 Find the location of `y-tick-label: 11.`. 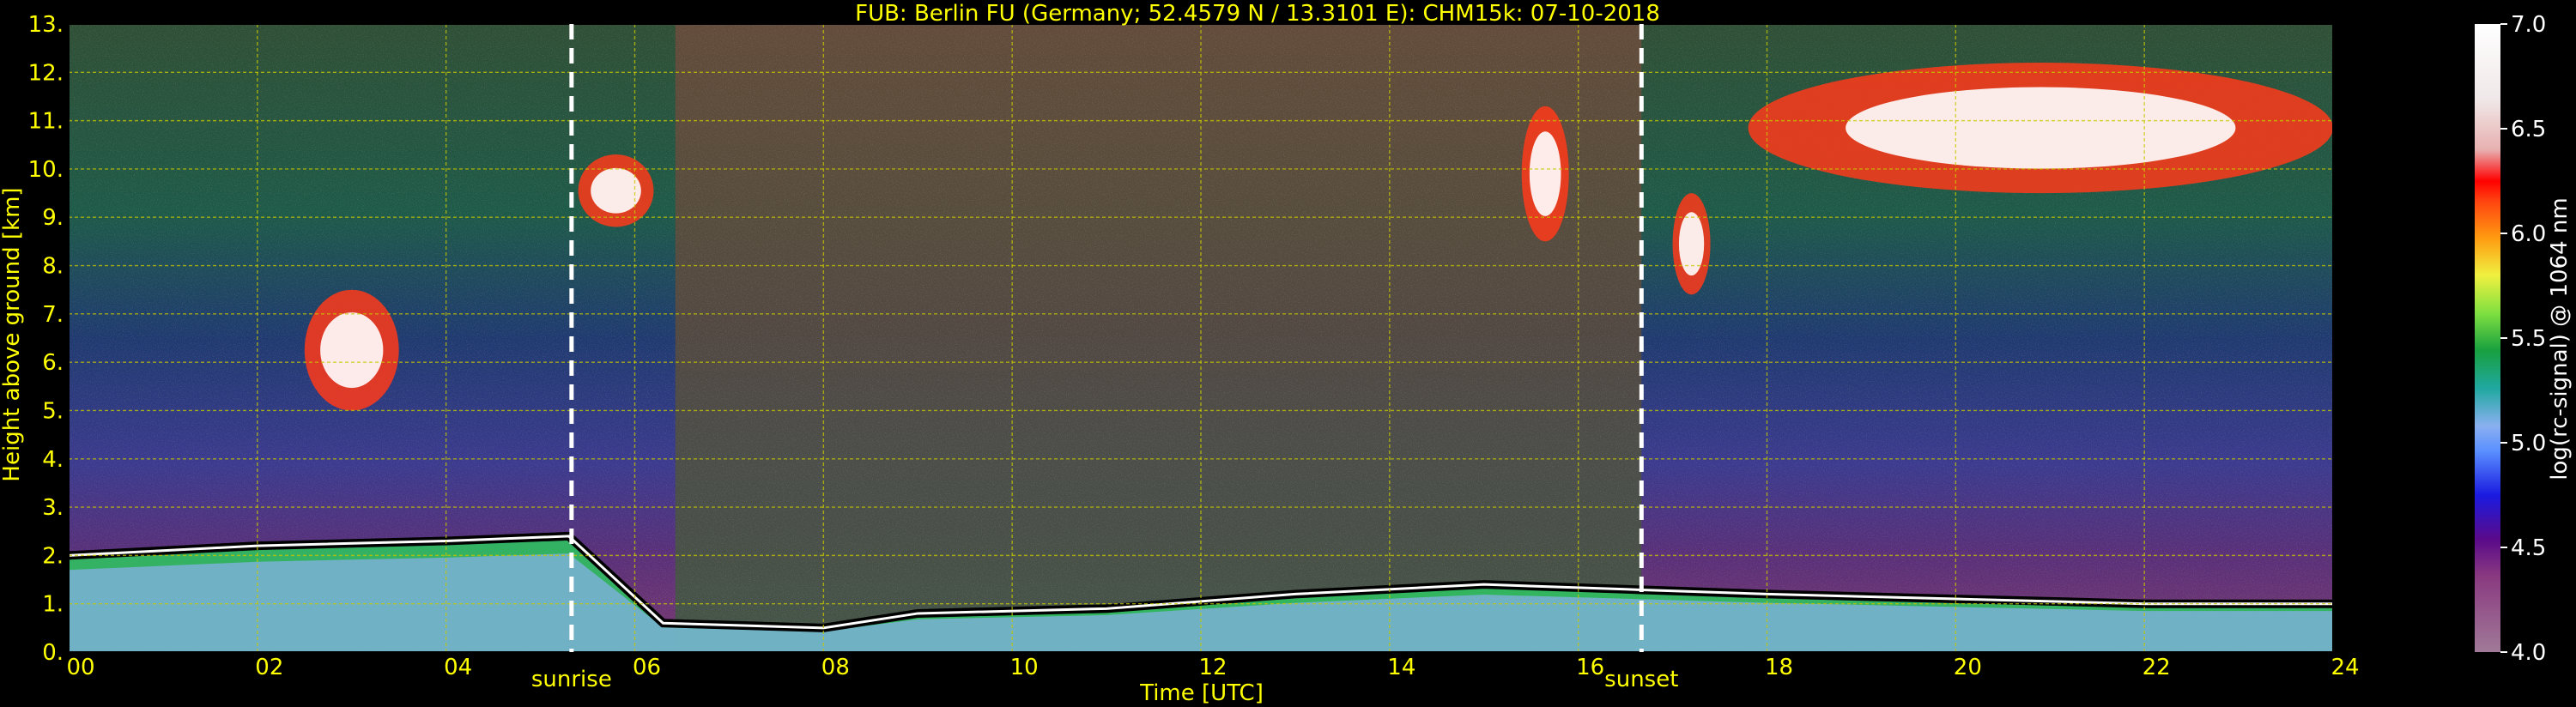

y-tick-label: 11. is located at coordinates (46, 122).